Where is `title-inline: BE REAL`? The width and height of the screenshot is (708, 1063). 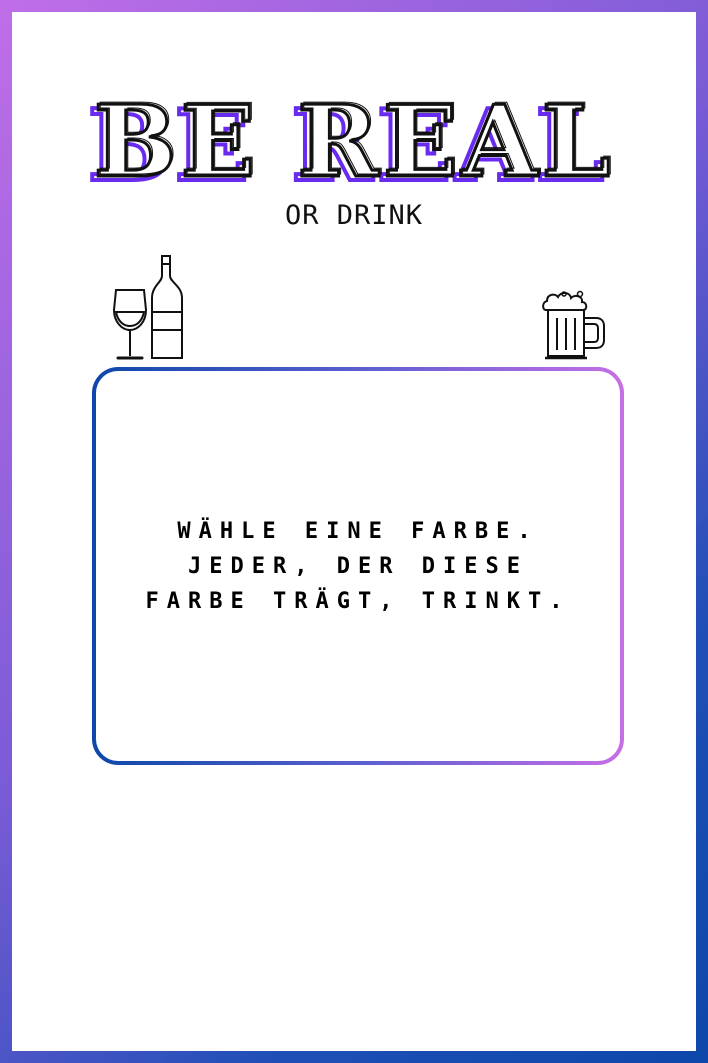 title-inline: BE REAL is located at coordinates (356, 135).